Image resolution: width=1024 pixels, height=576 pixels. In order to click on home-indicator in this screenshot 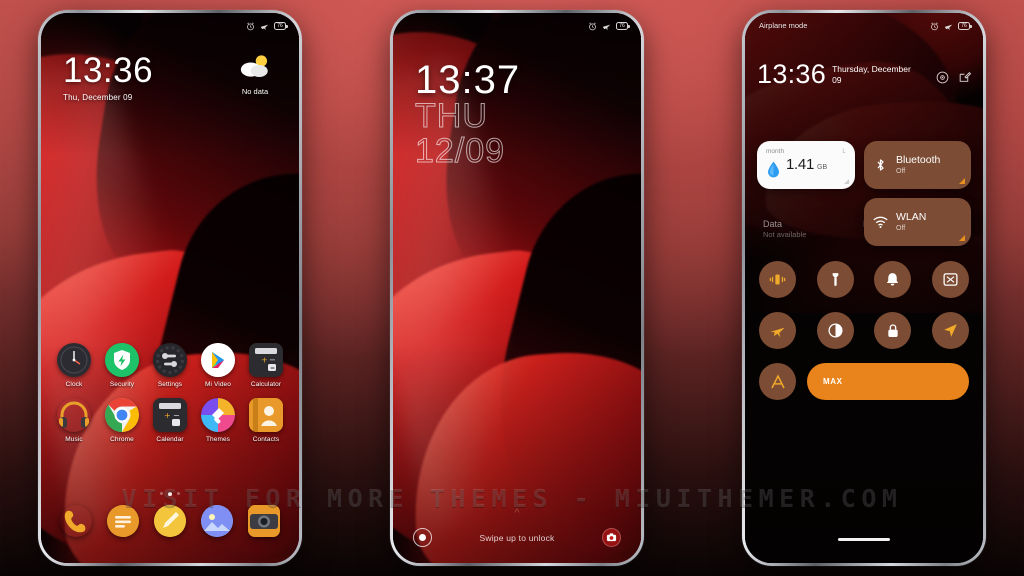, I will do `click(864, 539)`.